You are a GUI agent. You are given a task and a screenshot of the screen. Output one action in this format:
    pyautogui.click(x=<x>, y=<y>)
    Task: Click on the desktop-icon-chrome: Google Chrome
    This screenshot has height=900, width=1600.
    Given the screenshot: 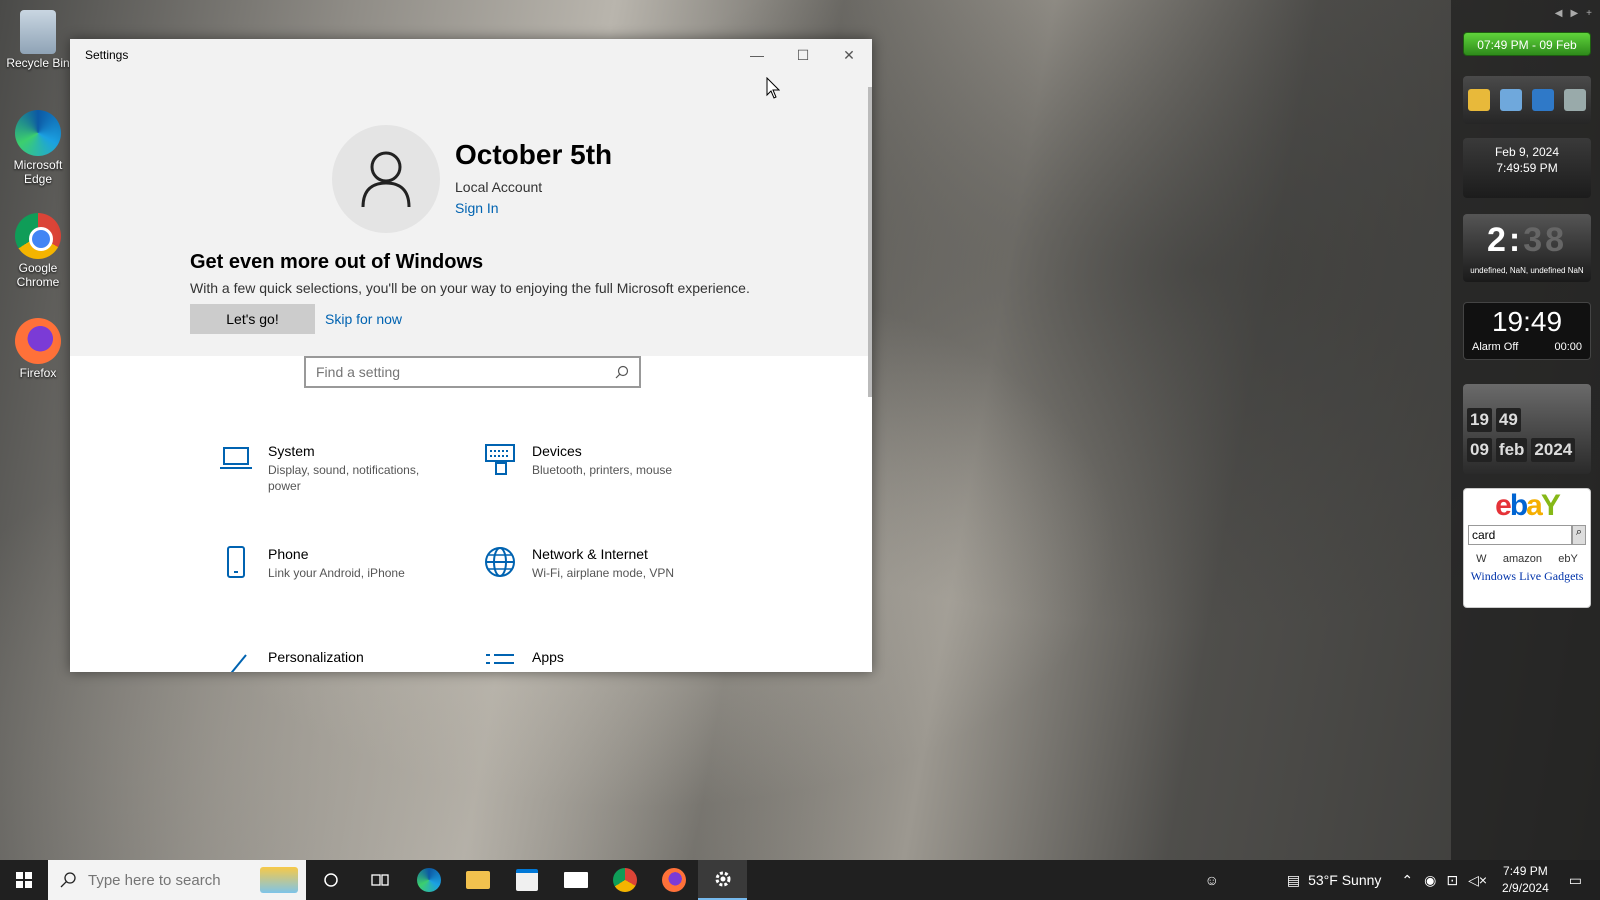 What is the action you would take?
    pyautogui.click(x=38, y=251)
    